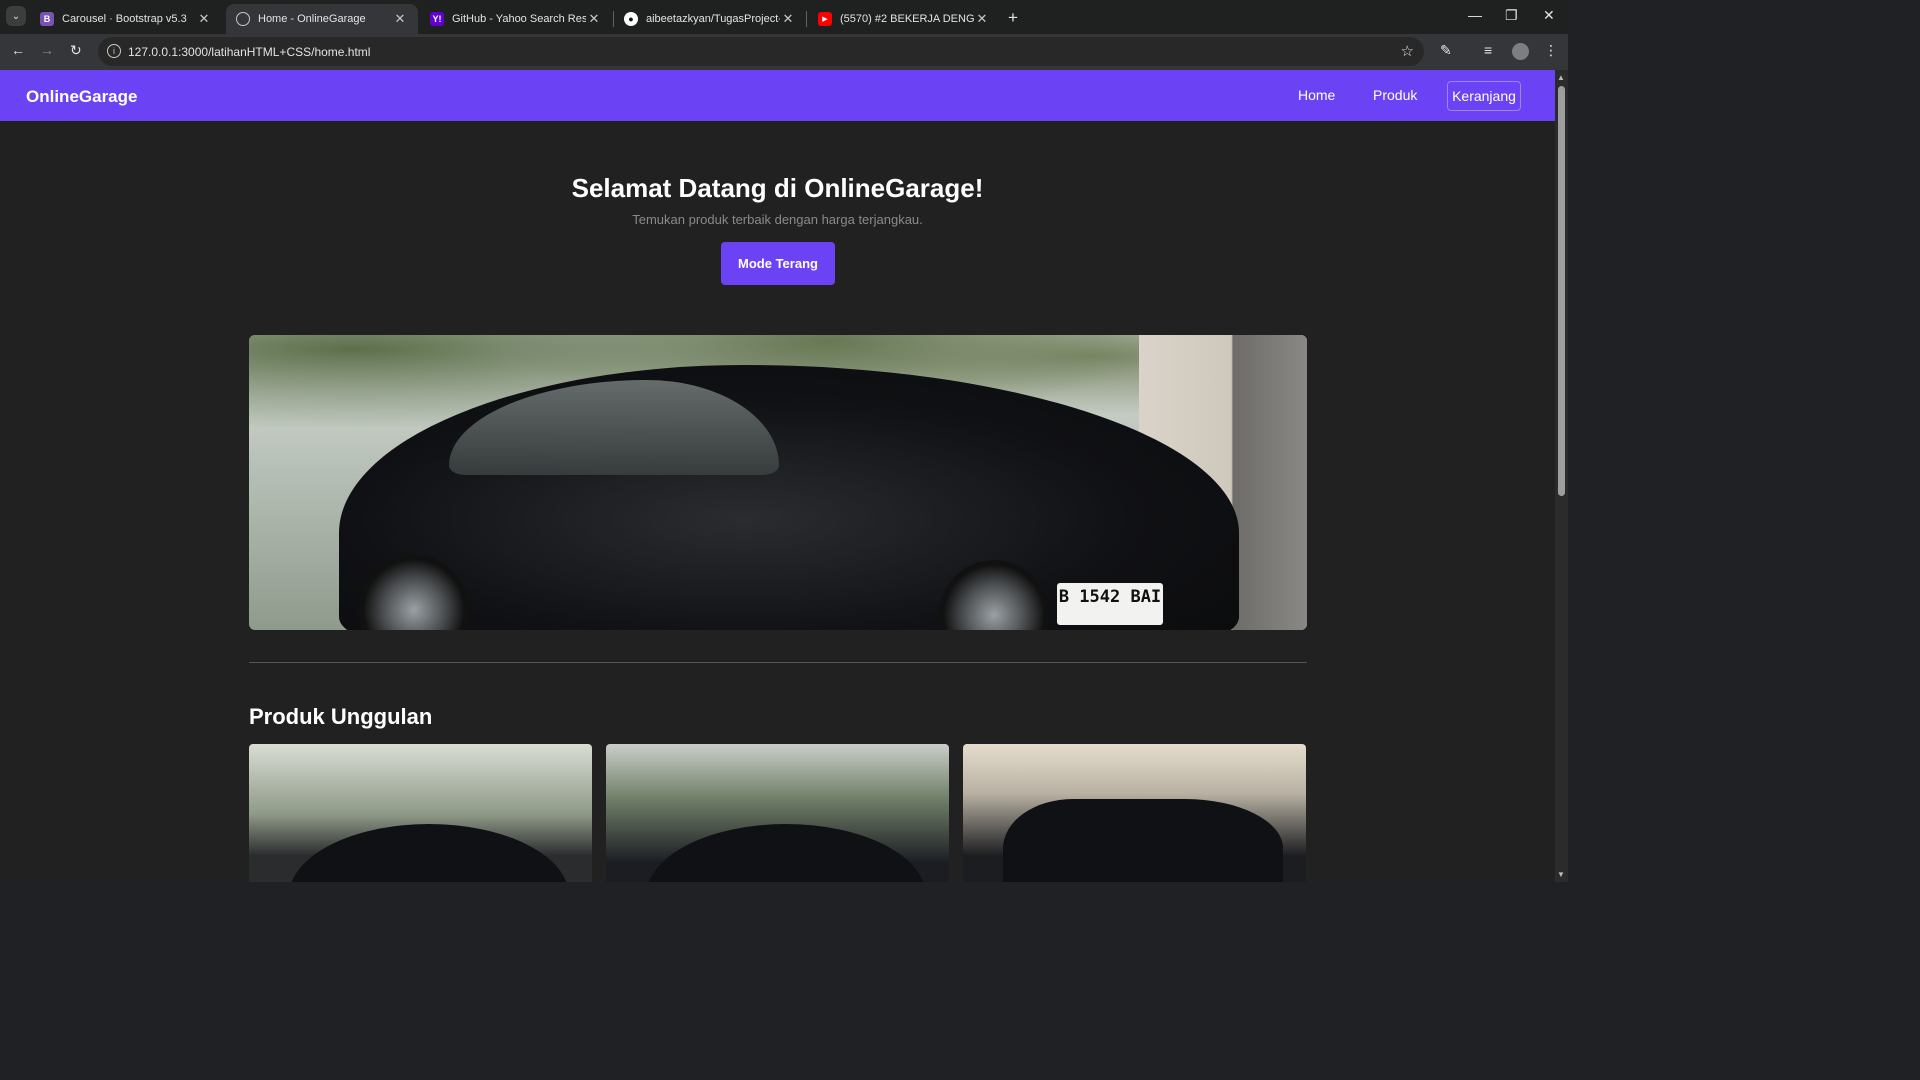 The image size is (1920, 1080). I want to click on featured-title: Produk Unggulan, so click(341, 716).